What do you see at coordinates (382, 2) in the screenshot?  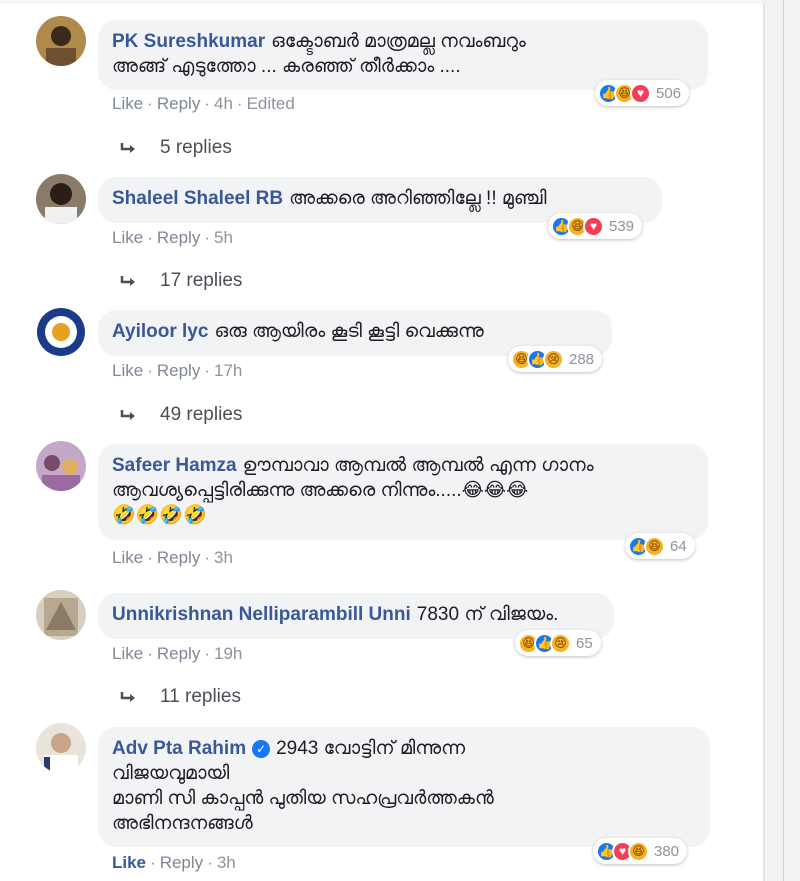 I see `top-divider` at bounding box center [382, 2].